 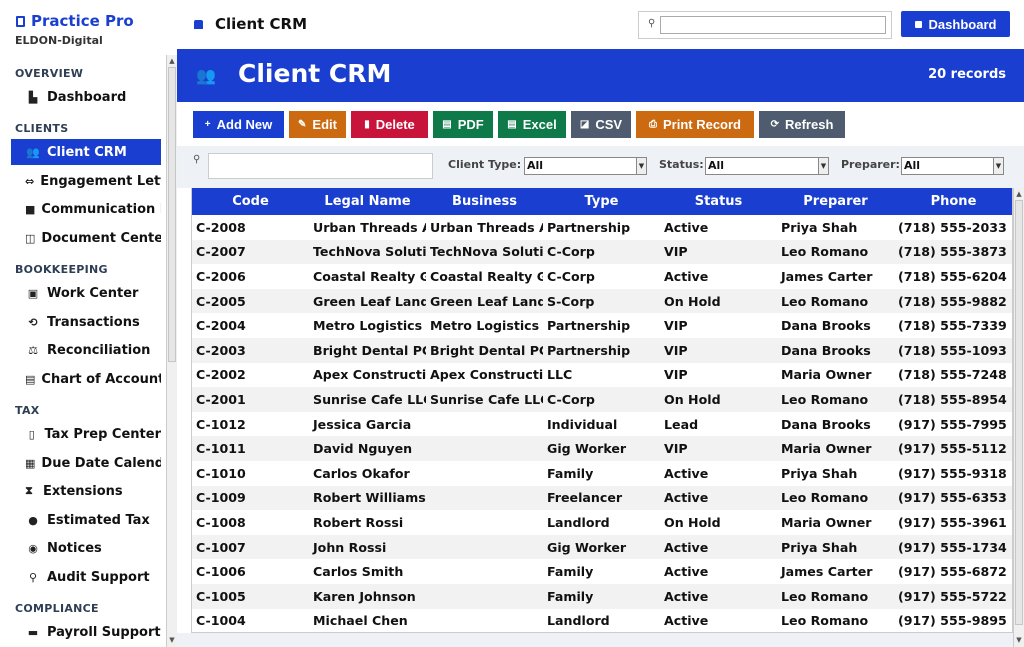 What do you see at coordinates (835, 498) in the screenshot?
I see `table-cell-preparer: Leo Romano` at bounding box center [835, 498].